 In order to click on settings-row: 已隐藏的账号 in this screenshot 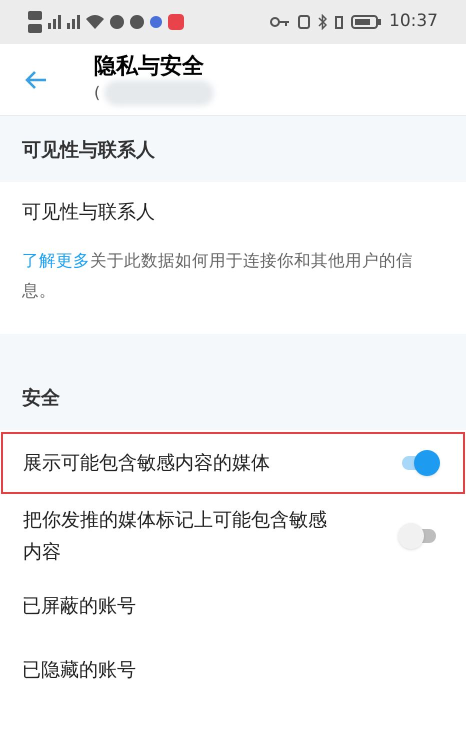, I will do `click(233, 670)`.